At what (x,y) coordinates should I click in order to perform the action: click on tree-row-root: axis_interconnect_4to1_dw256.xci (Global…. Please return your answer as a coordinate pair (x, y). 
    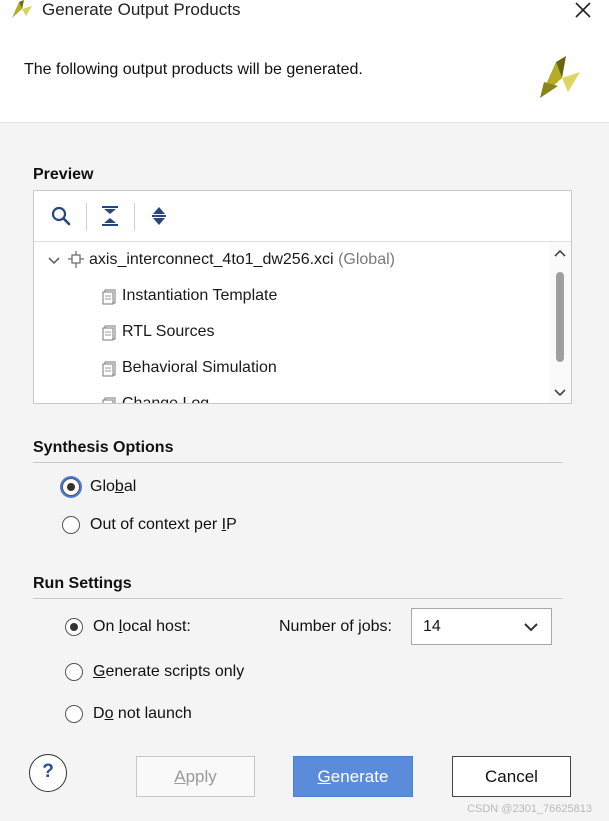
    Looking at the image, I should click on (291, 261).